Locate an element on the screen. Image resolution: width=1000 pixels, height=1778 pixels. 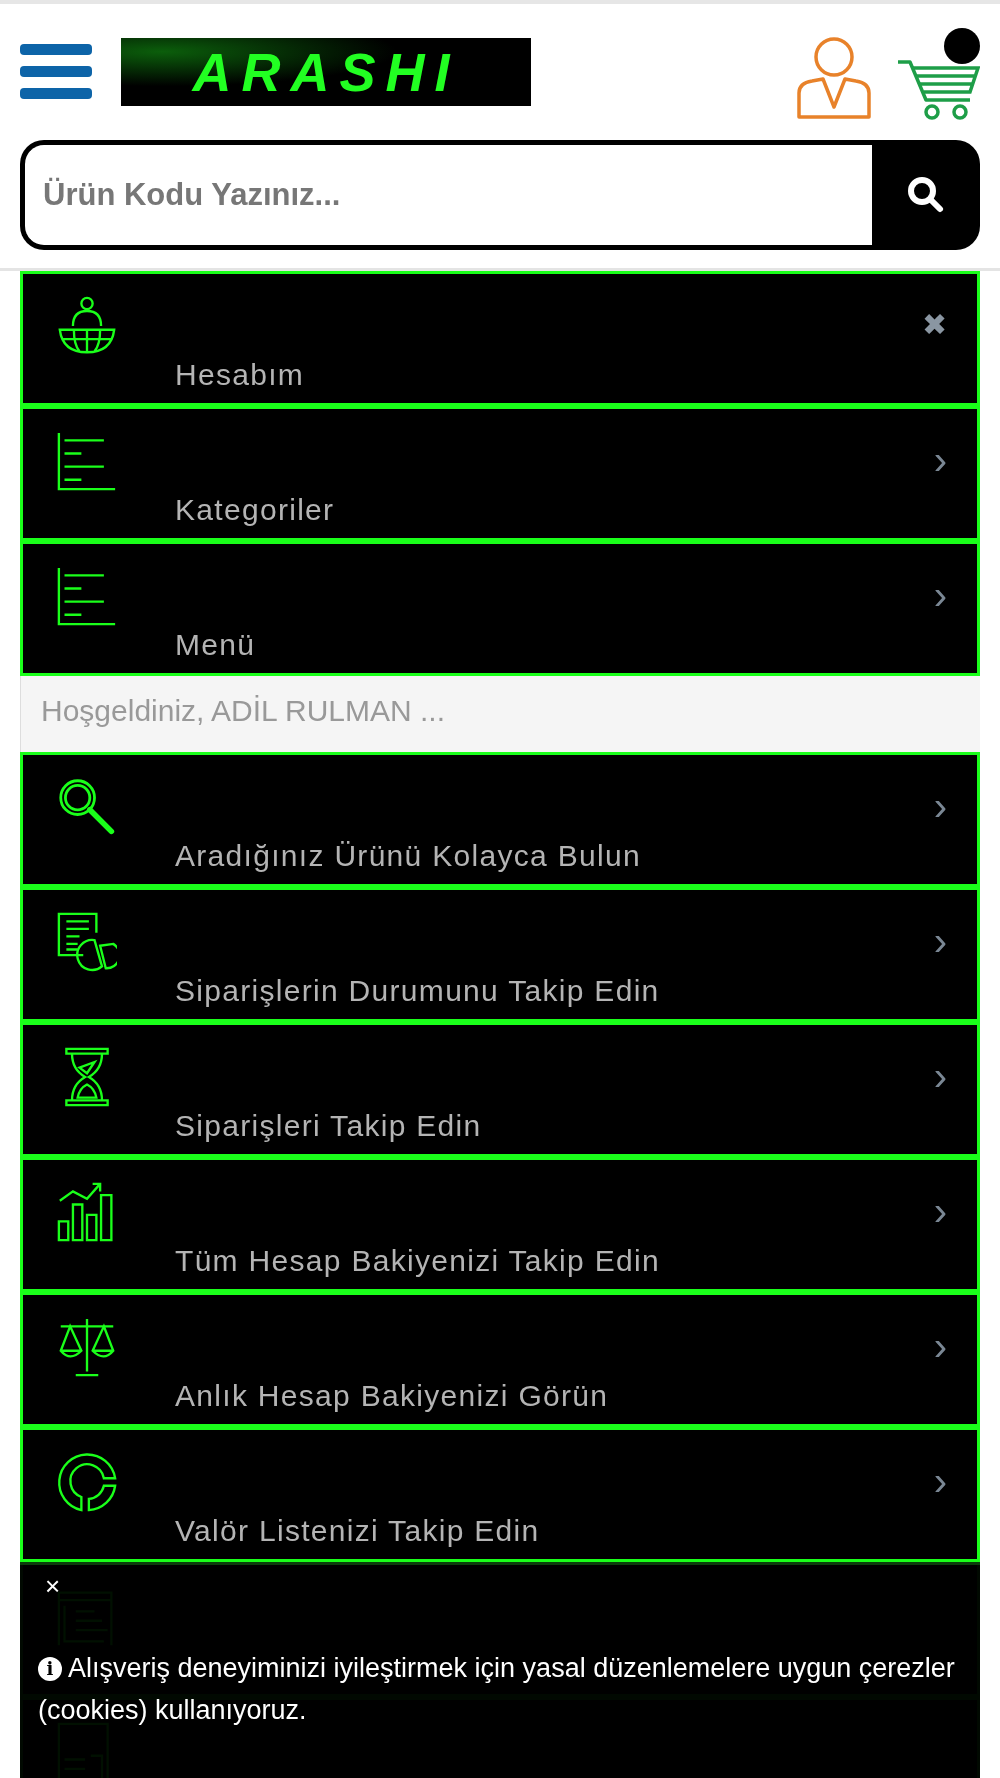
menu-item-label: Kategoriler is located at coordinates (255, 510).